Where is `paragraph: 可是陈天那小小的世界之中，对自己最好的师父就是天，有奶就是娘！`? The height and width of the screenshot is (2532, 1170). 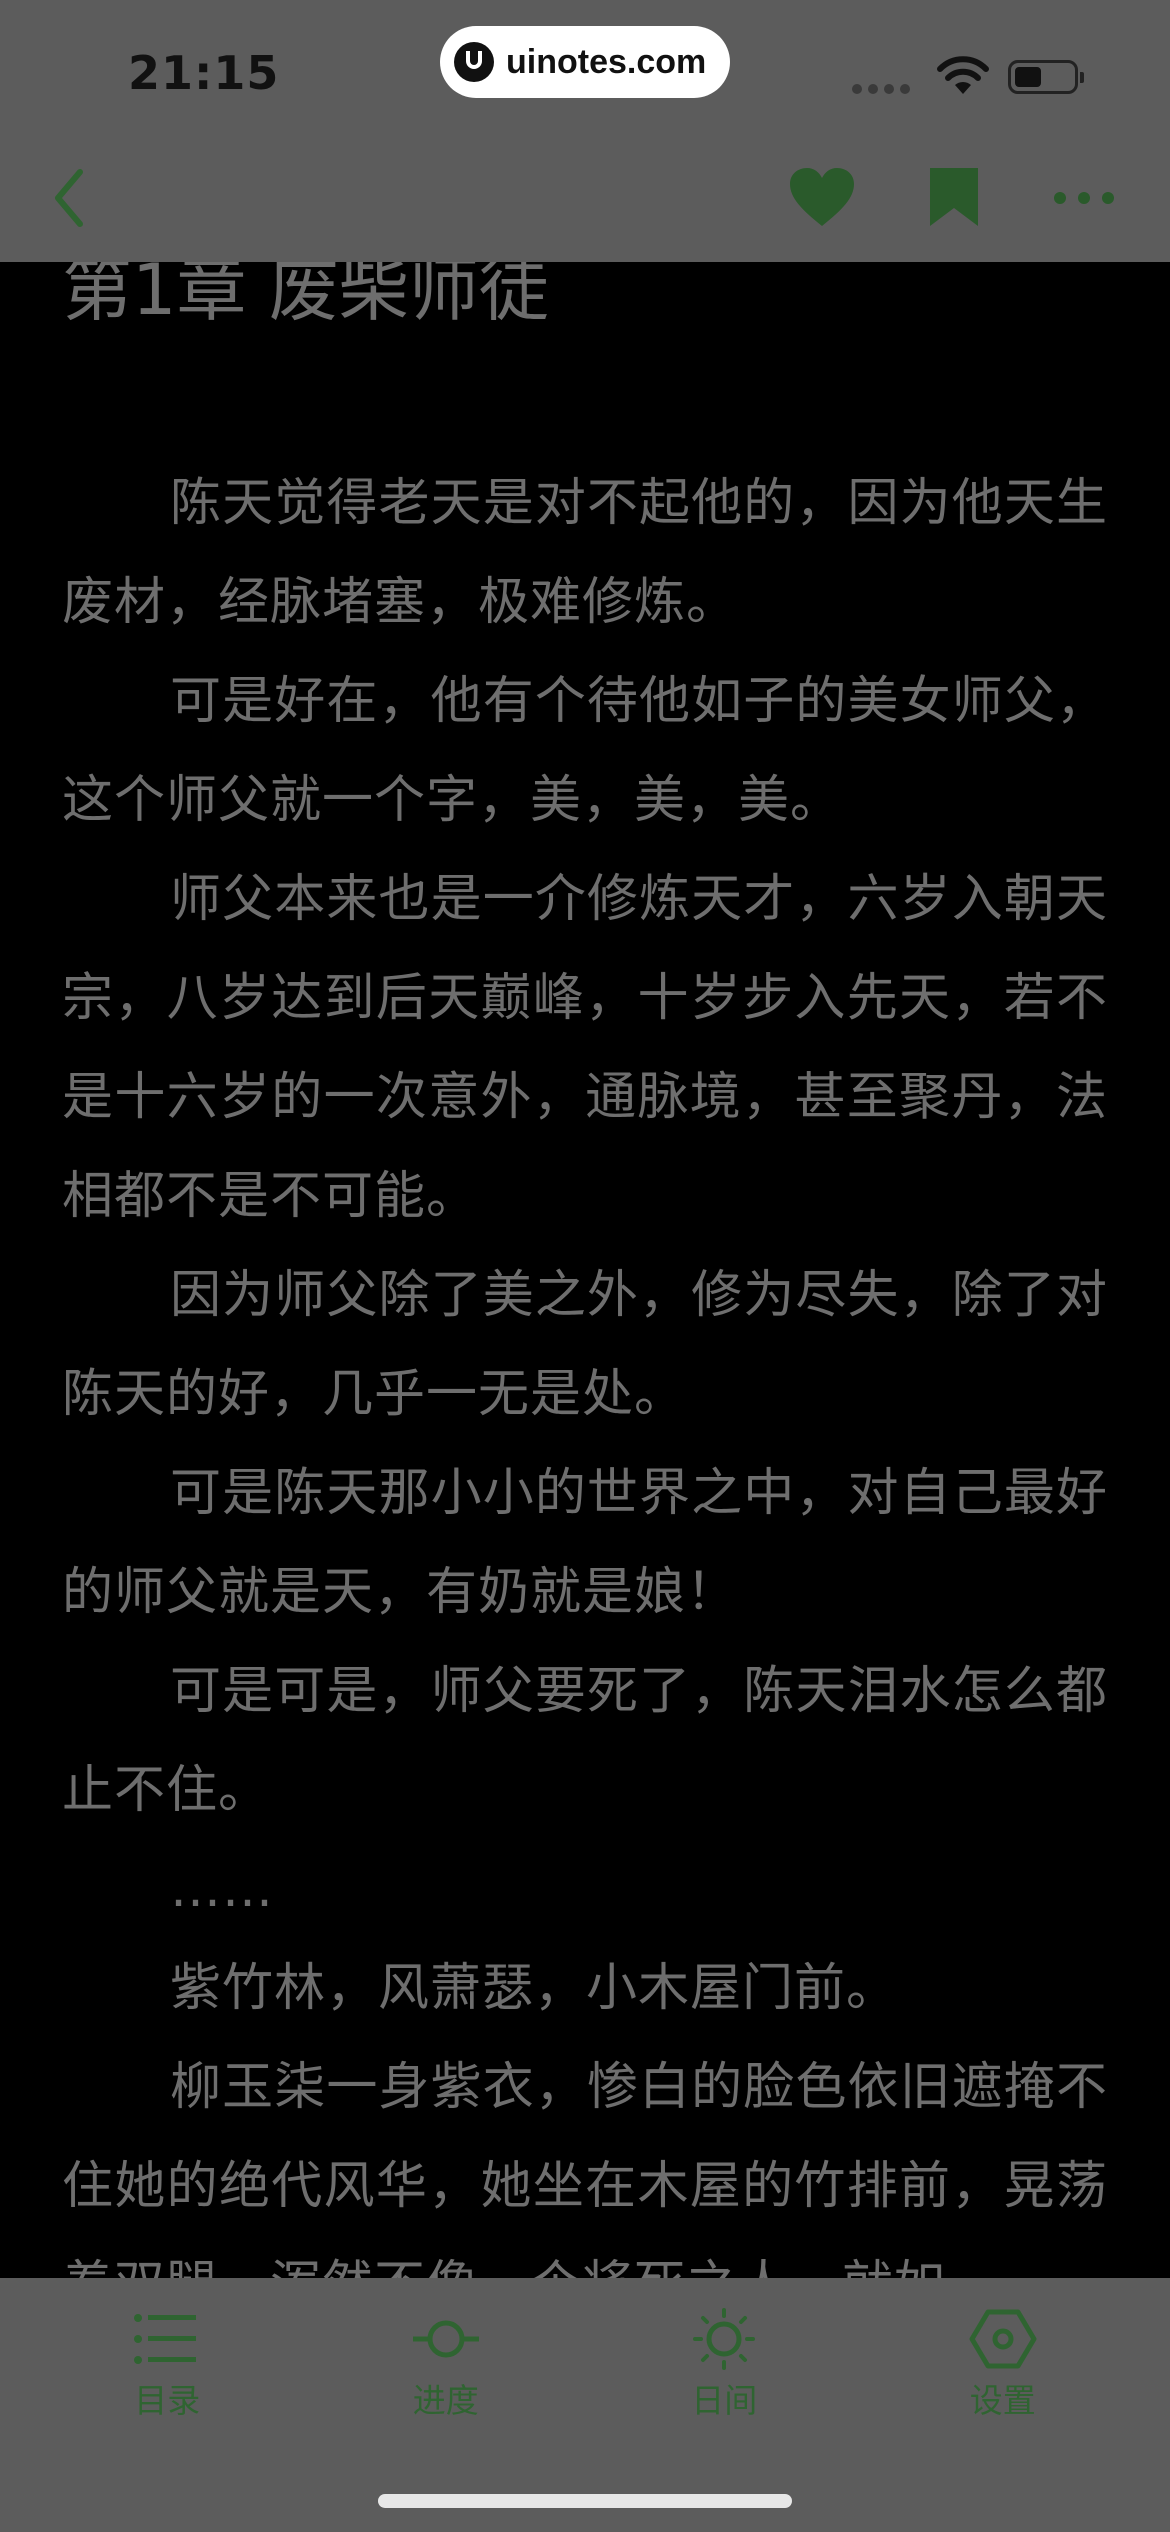 paragraph: 可是陈天那小小的世界之中，对自己最好的师父就是天，有奶就是娘！ is located at coordinates (585, 1543).